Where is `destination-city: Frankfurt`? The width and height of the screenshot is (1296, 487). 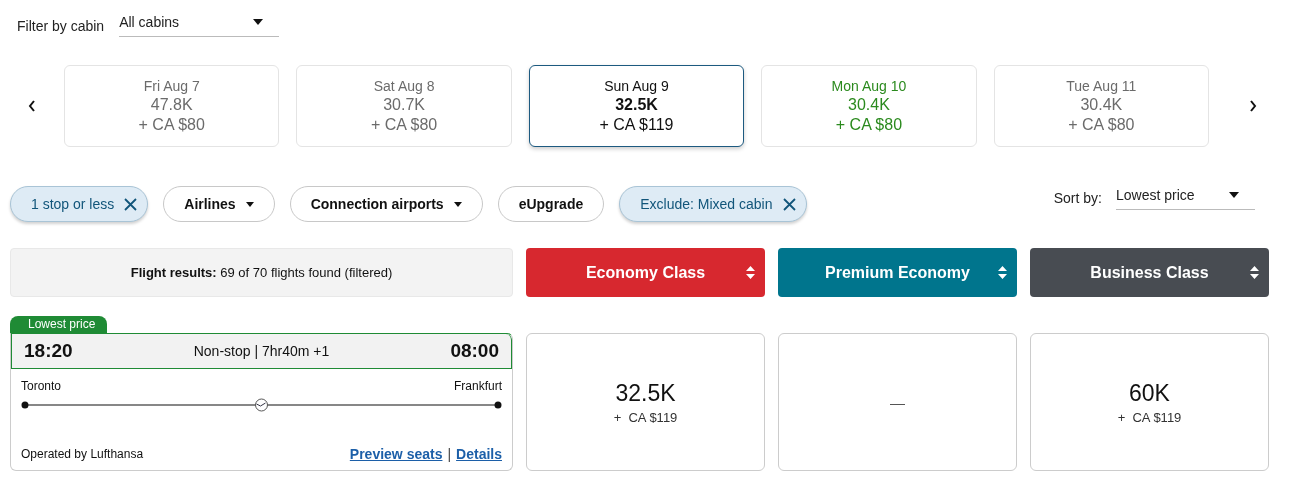 destination-city: Frankfurt is located at coordinates (478, 386).